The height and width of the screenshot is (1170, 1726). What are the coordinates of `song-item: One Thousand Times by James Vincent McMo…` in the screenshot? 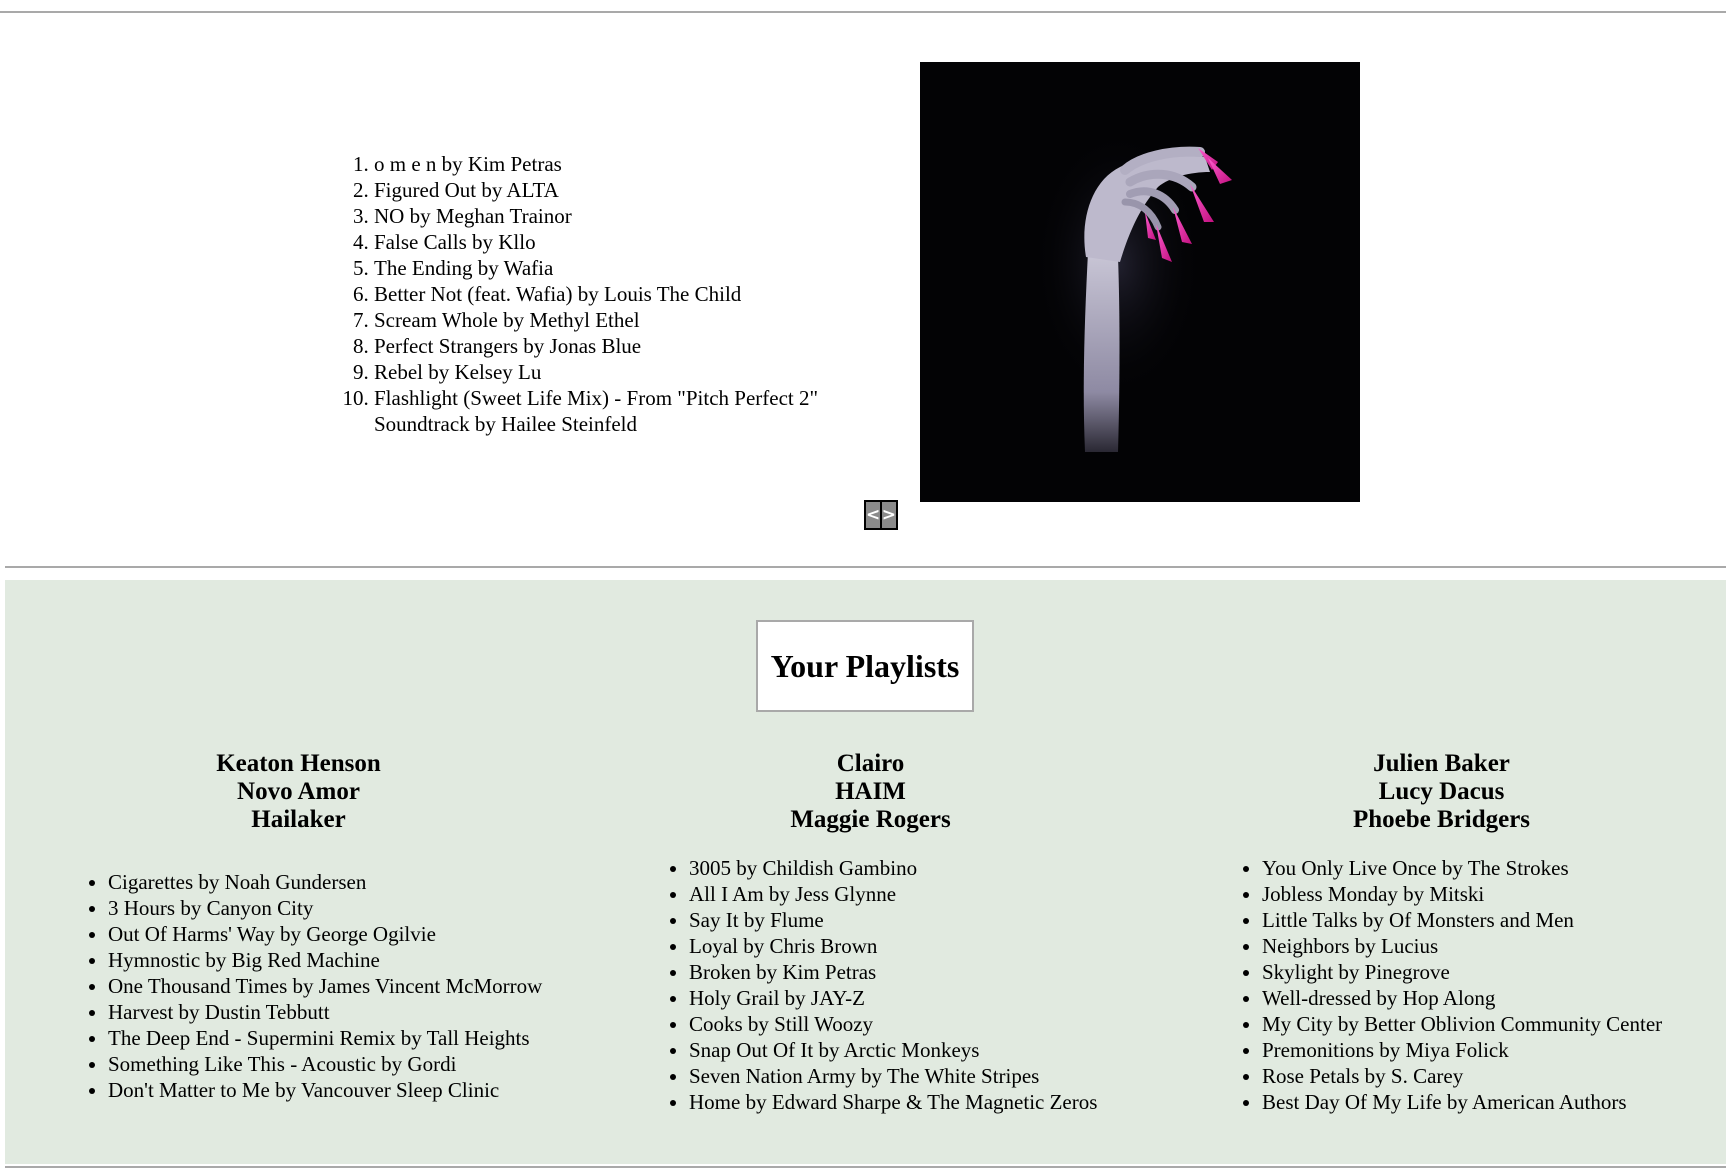 It's located at (325, 986).